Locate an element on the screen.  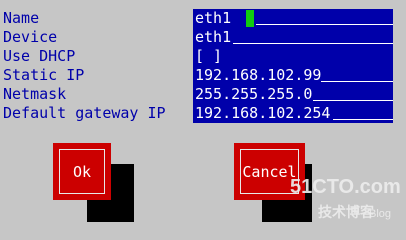
name-row: Name eth1 is located at coordinates (203, 18).